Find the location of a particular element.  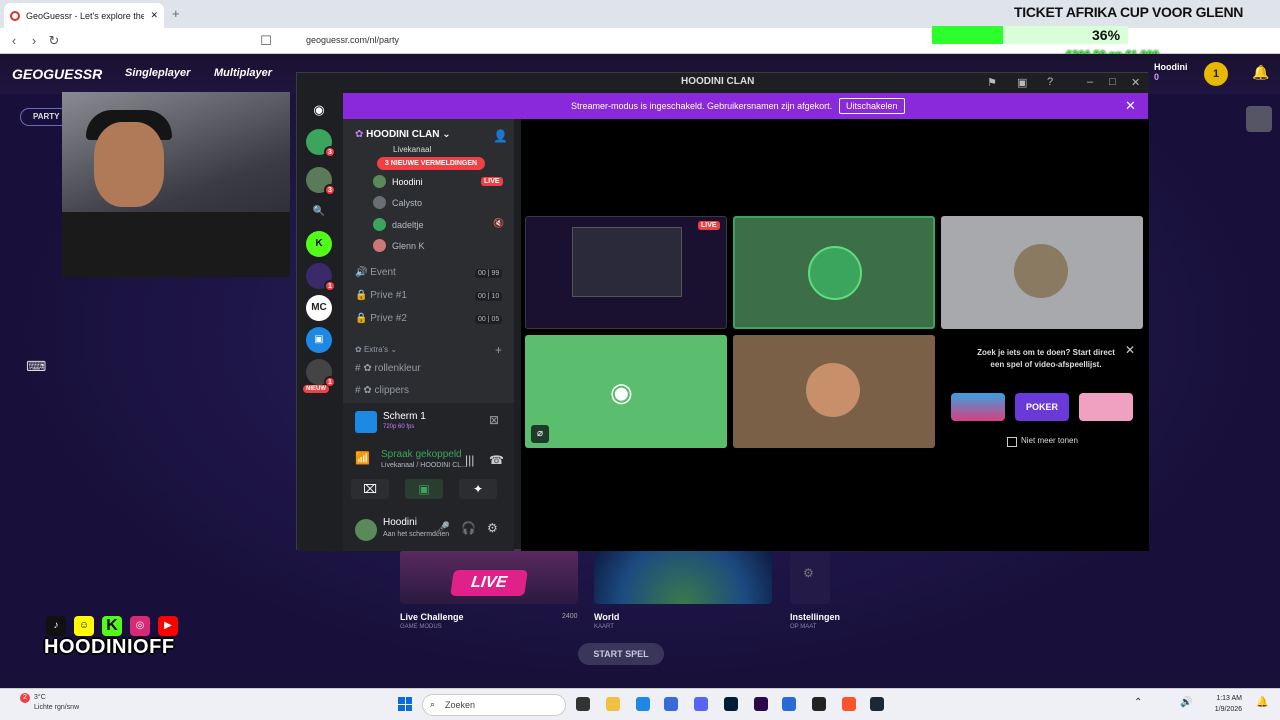

settings-gear-icon: ⚙ is located at coordinates (492, 528).